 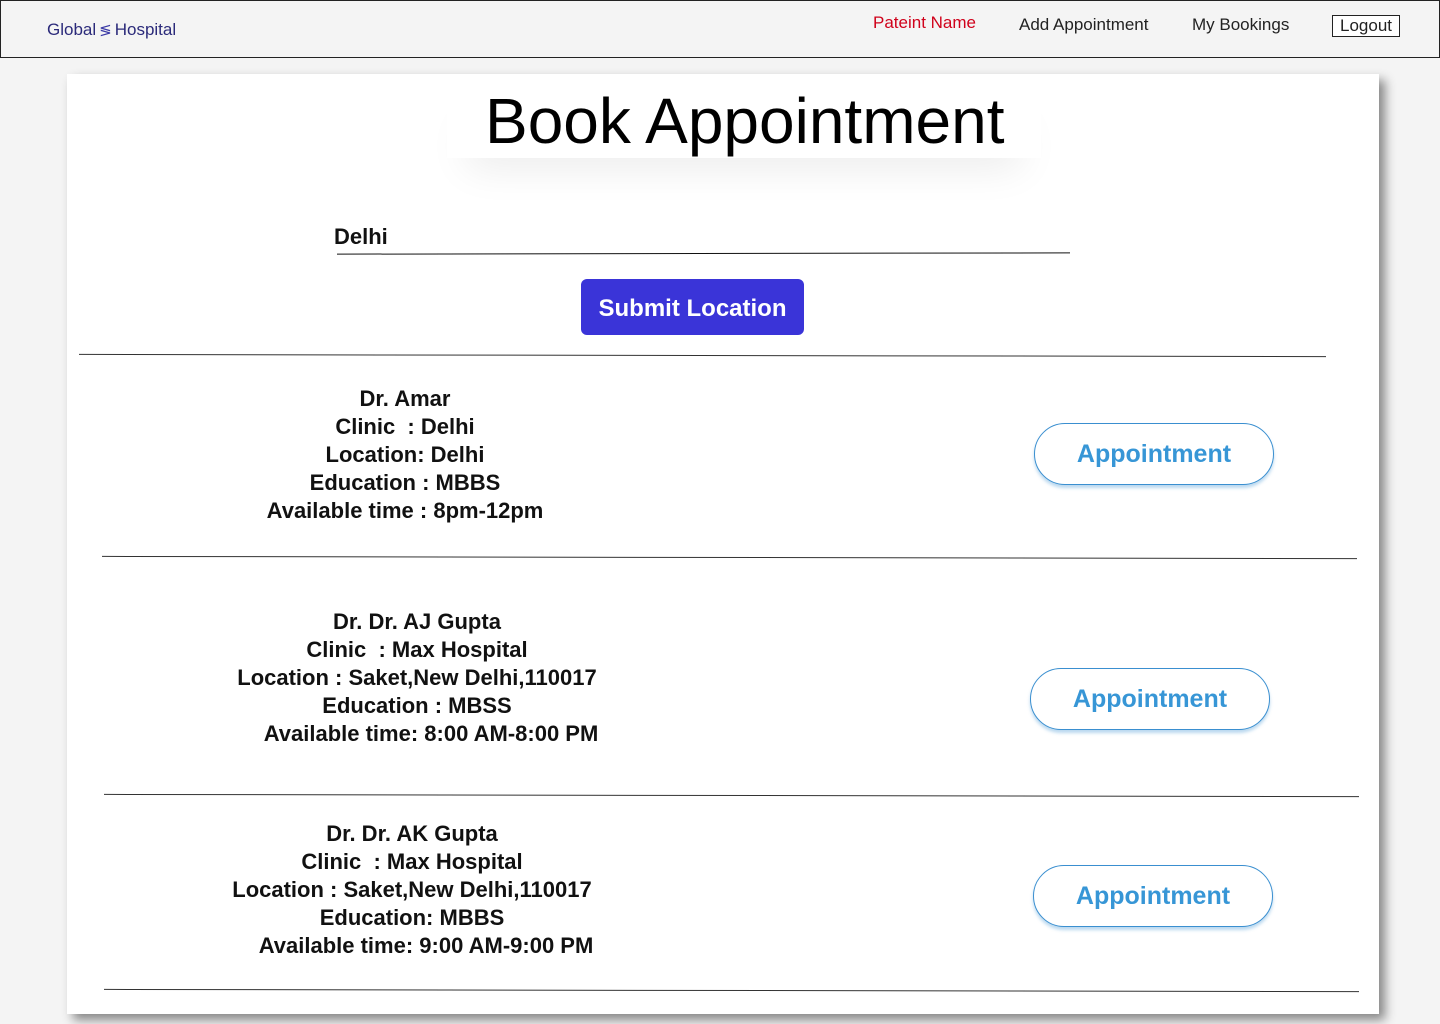 What do you see at coordinates (405, 482) in the screenshot?
I see `doctor-education: Education : MBBS` at bounding box center [405, 482].